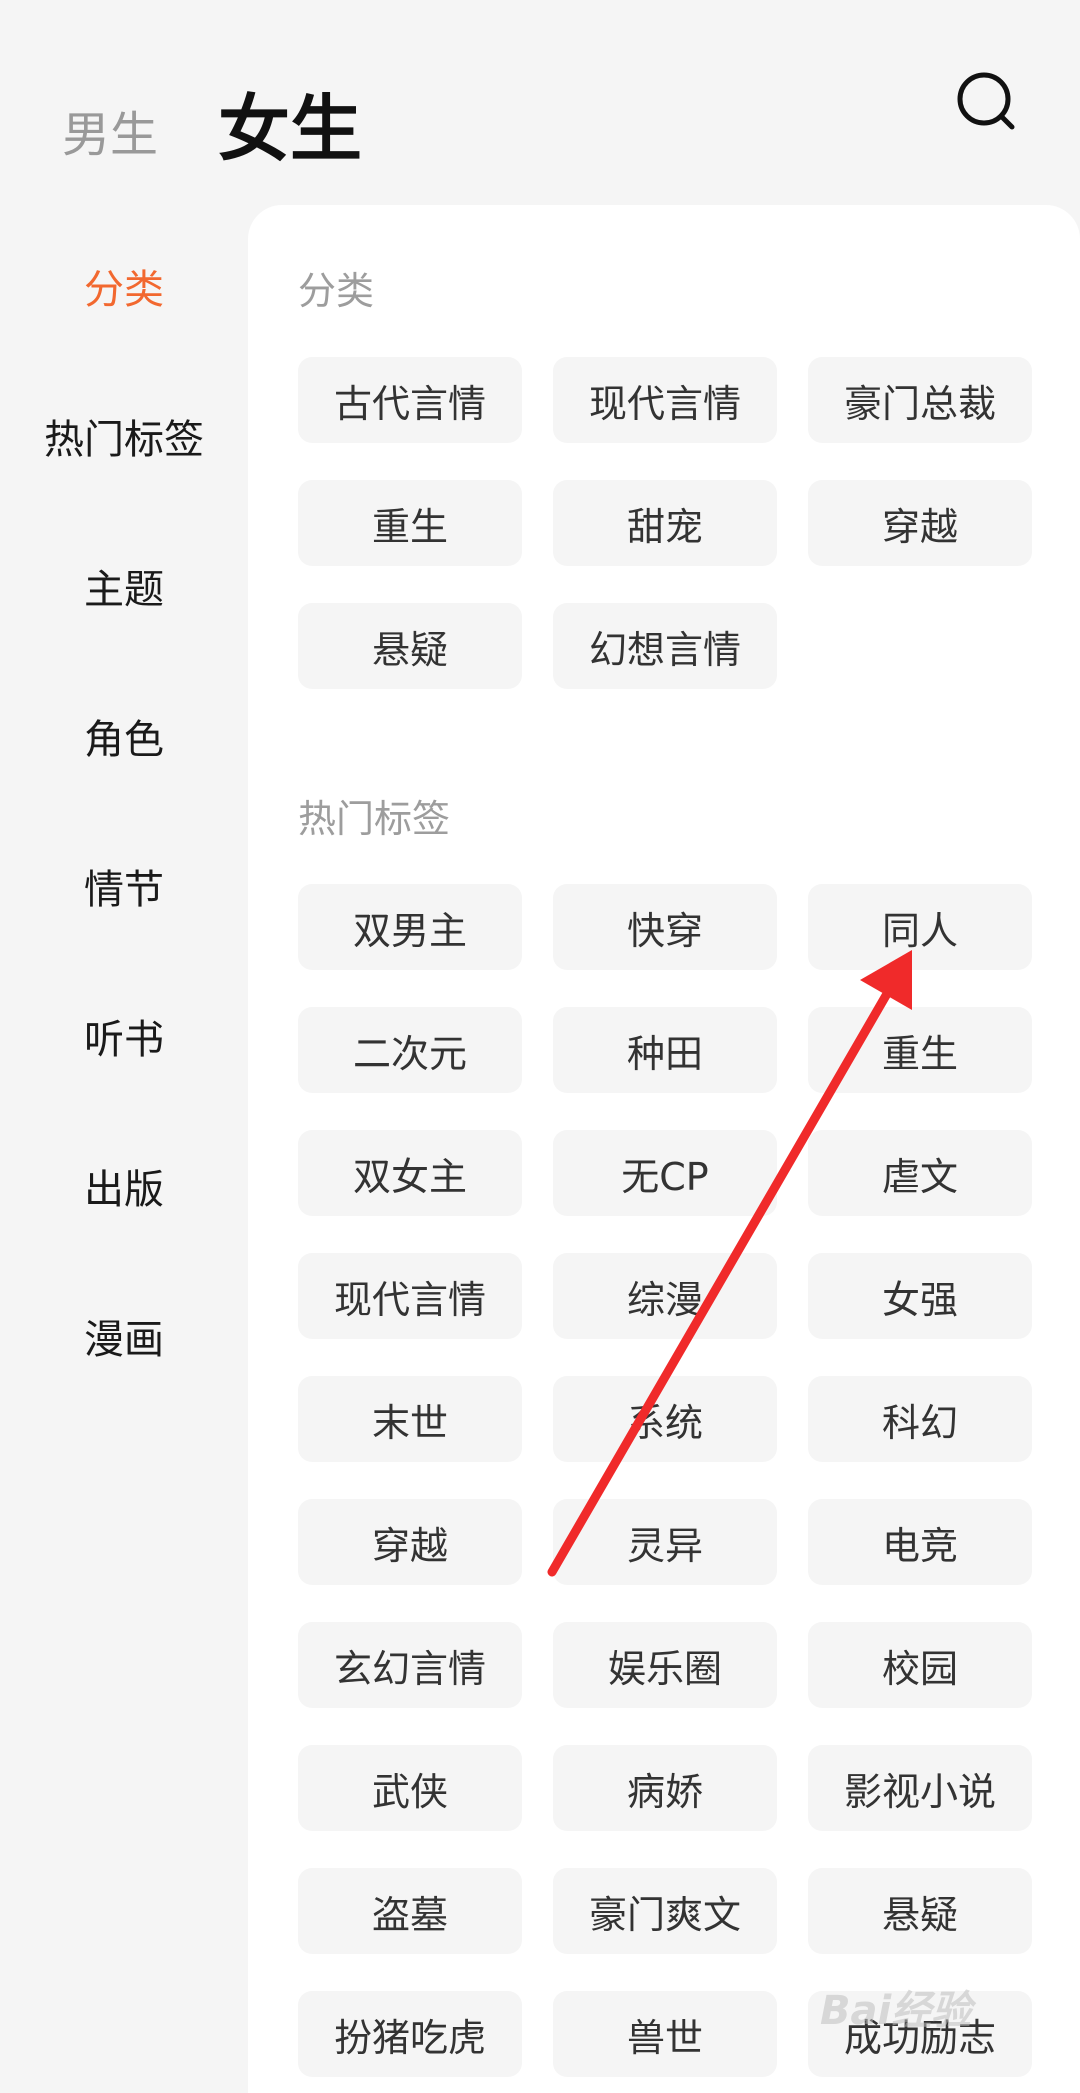  I want to click on sidebar-item-role: 角色, so click(124, 736).